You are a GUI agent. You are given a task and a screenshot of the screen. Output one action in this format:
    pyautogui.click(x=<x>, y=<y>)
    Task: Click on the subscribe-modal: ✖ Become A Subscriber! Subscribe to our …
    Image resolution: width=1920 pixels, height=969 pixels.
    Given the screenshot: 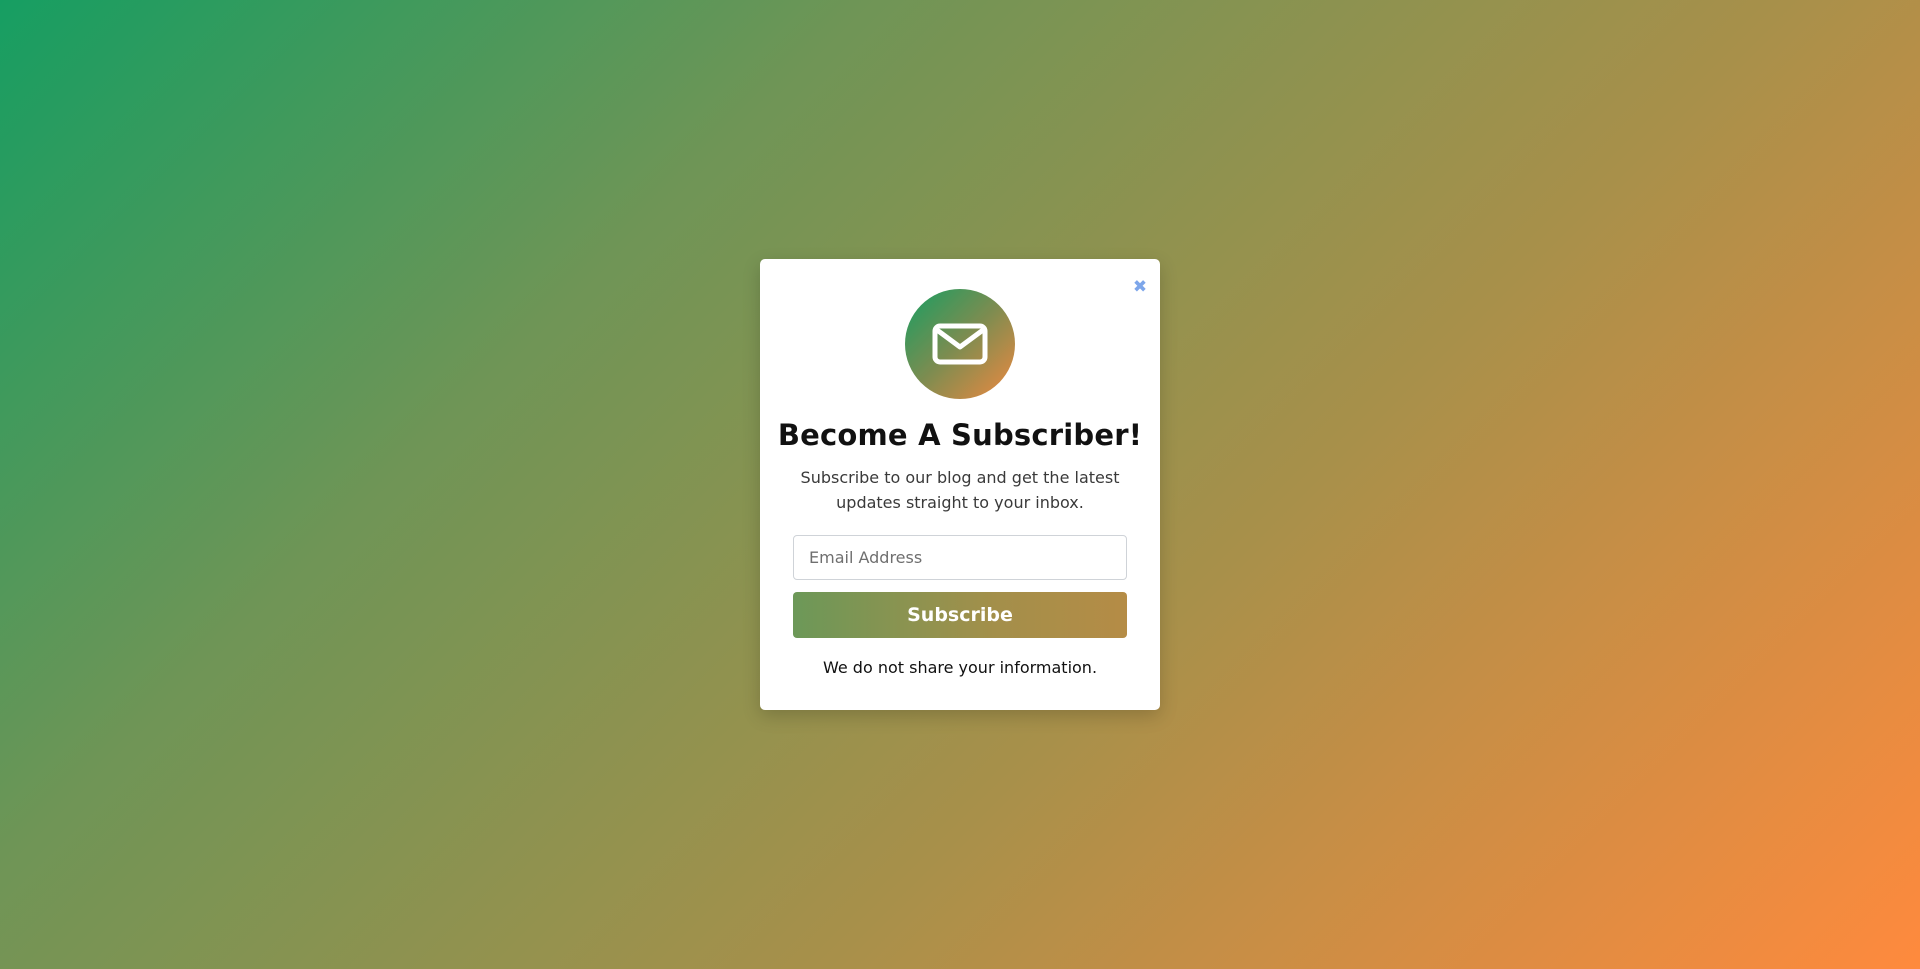 What is the action you would take?
    pyautogui.click(x=960, y=484)
    